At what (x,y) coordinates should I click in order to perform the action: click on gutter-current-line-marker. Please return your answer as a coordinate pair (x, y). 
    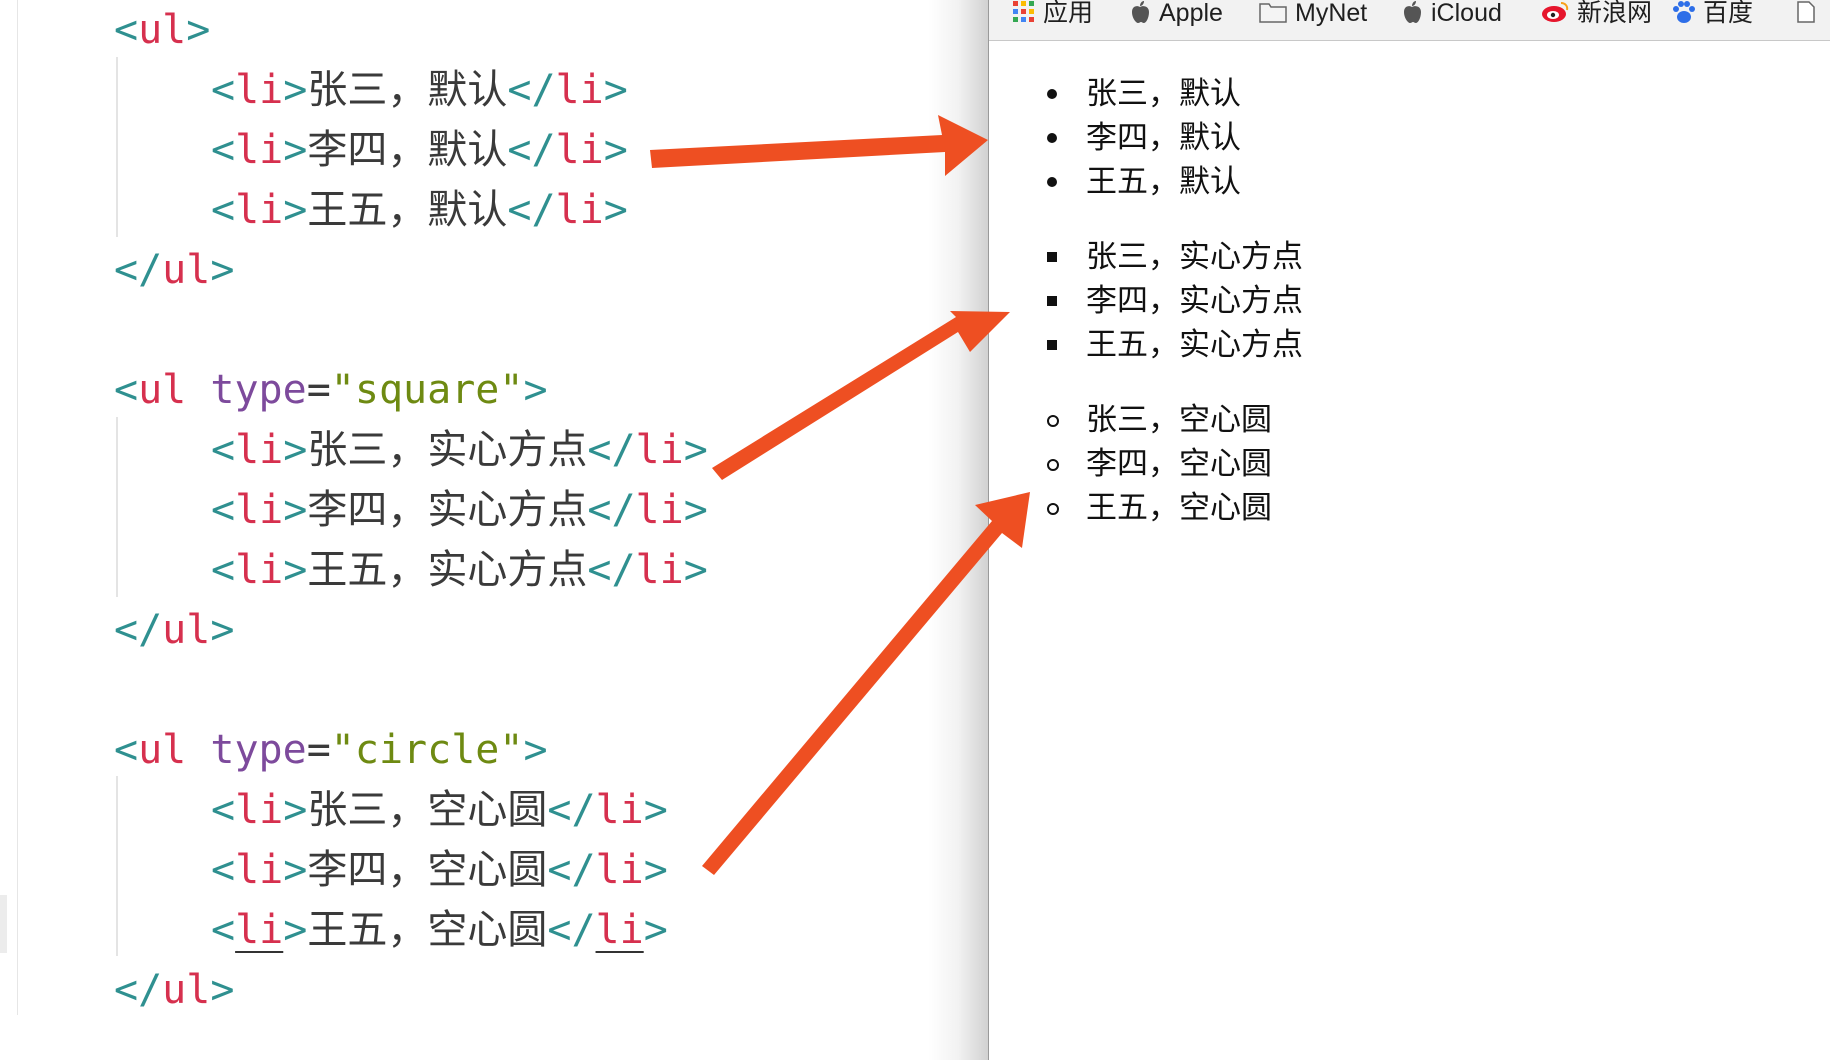
    Looking at the image, I should click on (3, 924).